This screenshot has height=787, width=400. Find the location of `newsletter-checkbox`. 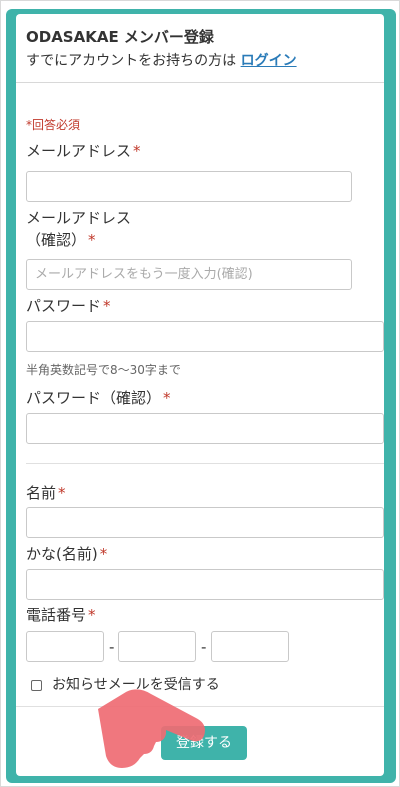

newsletter-checkbox is located at coordinates (36, 685).